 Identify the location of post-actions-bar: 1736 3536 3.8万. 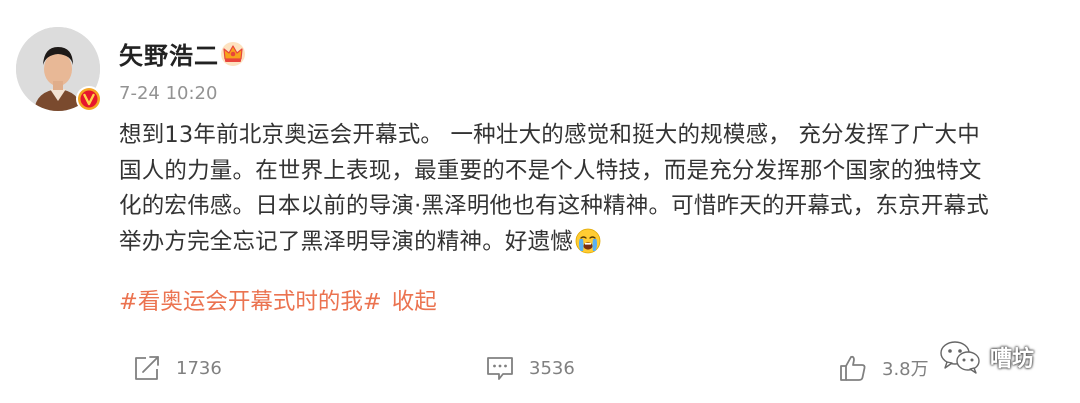
(540, 368).